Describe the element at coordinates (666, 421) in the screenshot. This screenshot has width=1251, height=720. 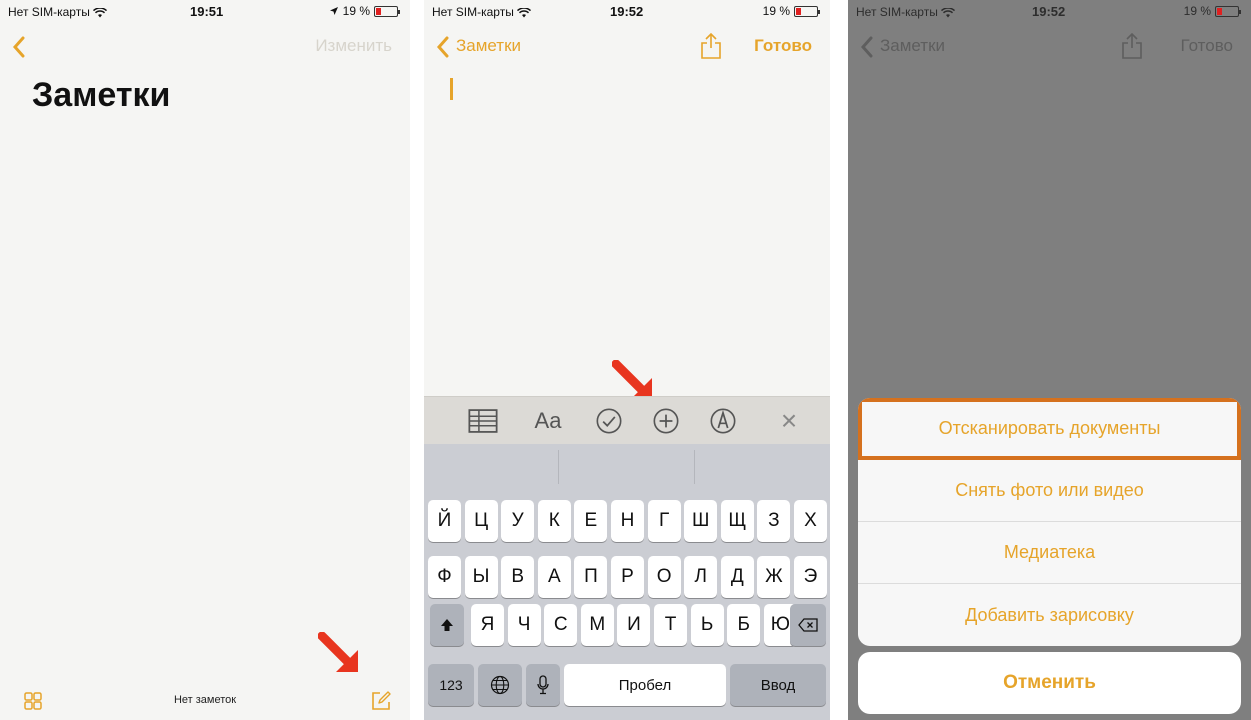
I see `add-attachment-icon` at that location.